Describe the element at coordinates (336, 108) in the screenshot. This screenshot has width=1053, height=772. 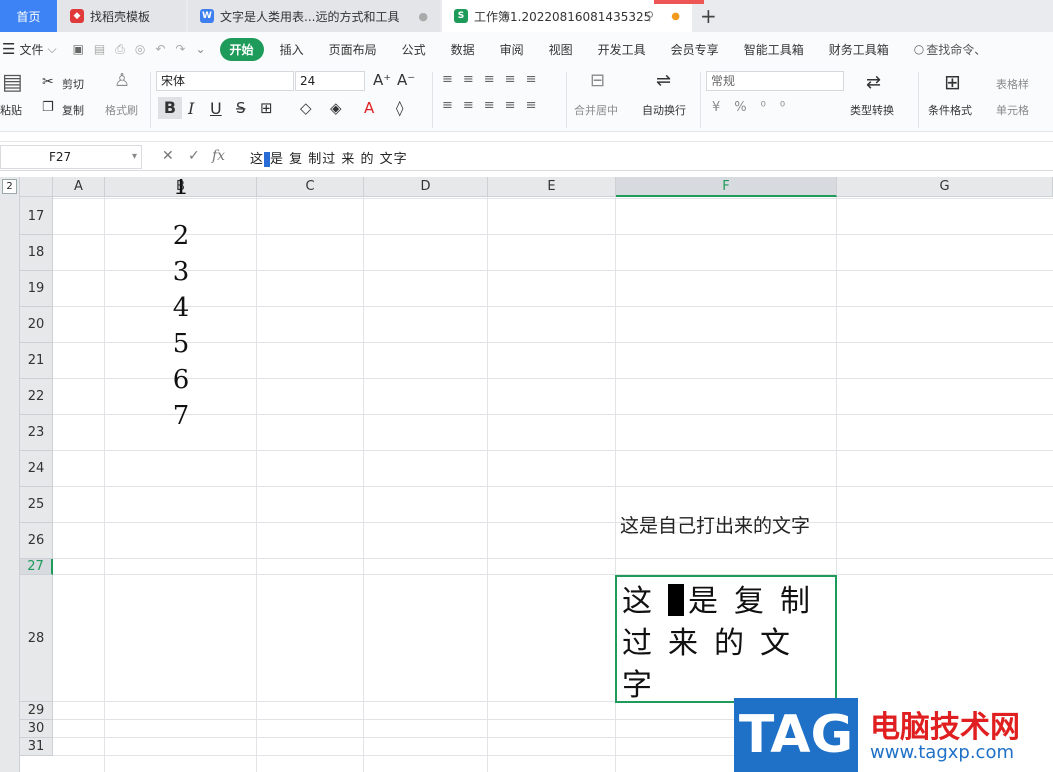
I see `shading-icon: ◈` at that location.